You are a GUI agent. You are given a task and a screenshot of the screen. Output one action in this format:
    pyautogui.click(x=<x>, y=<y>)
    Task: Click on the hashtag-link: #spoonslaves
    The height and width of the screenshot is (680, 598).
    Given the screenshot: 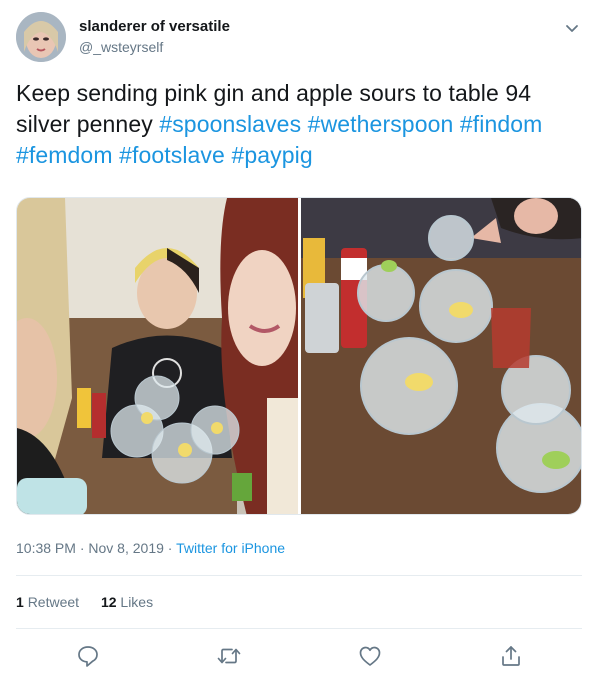 What is the action you would take?
    pyautogui.click(x=230, y=124)
    